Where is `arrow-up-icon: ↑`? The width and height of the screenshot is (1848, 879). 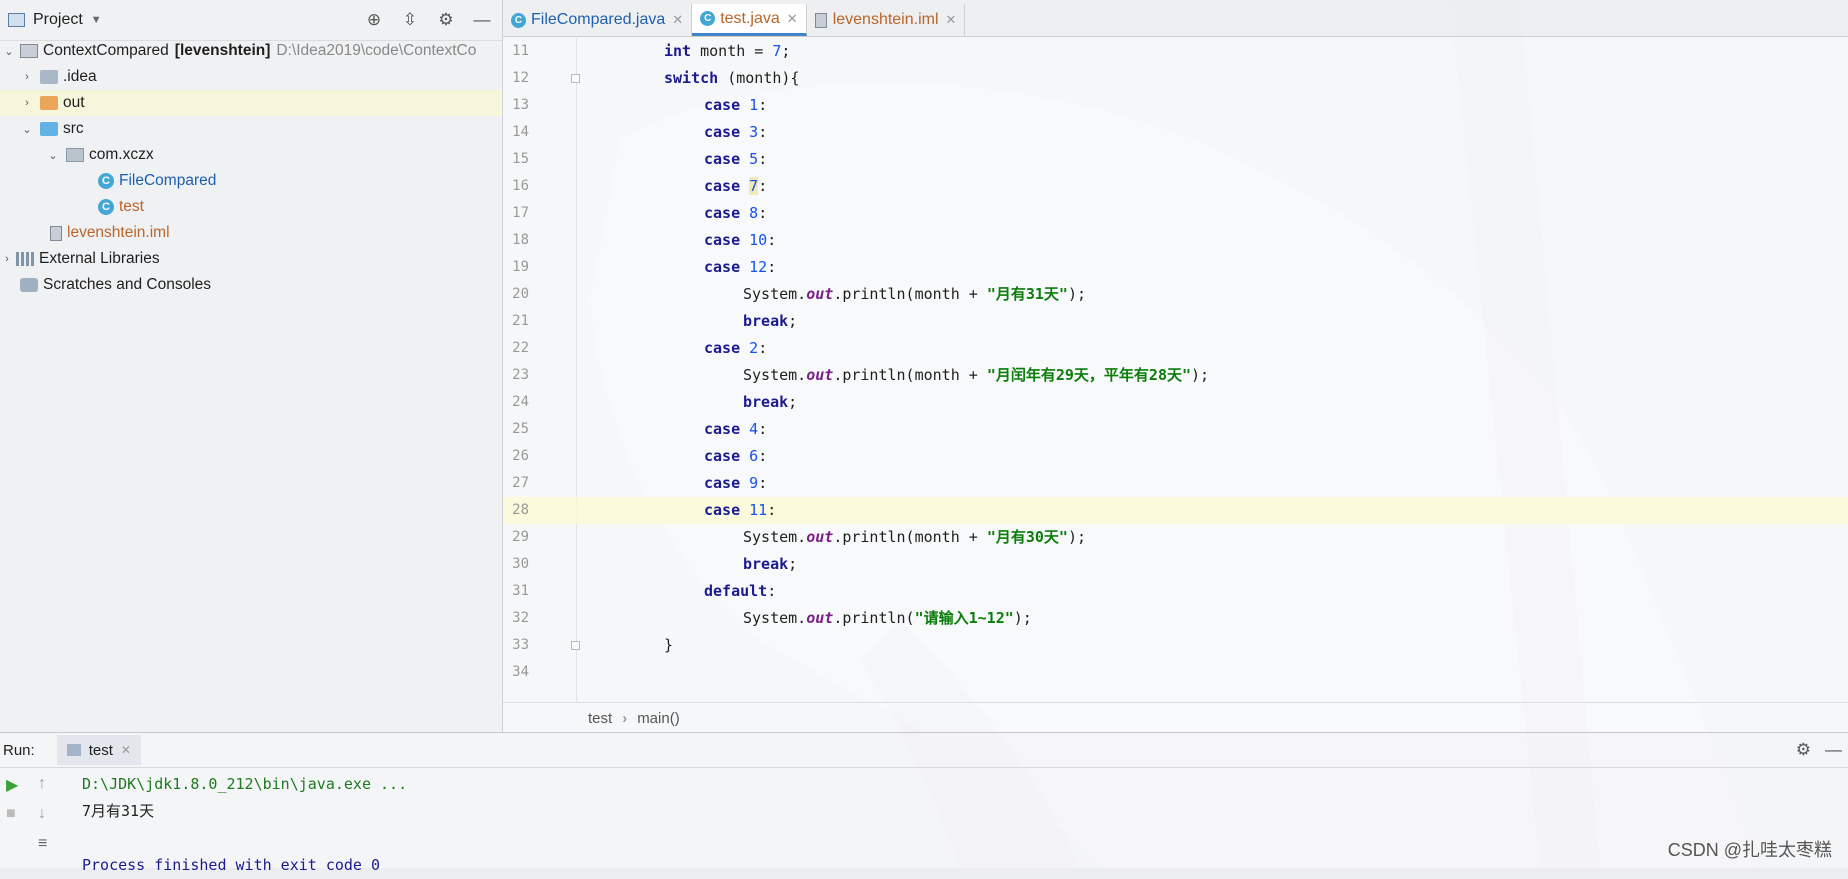
arrow-up-icon: ↑ is located at coordinates (42, 784).